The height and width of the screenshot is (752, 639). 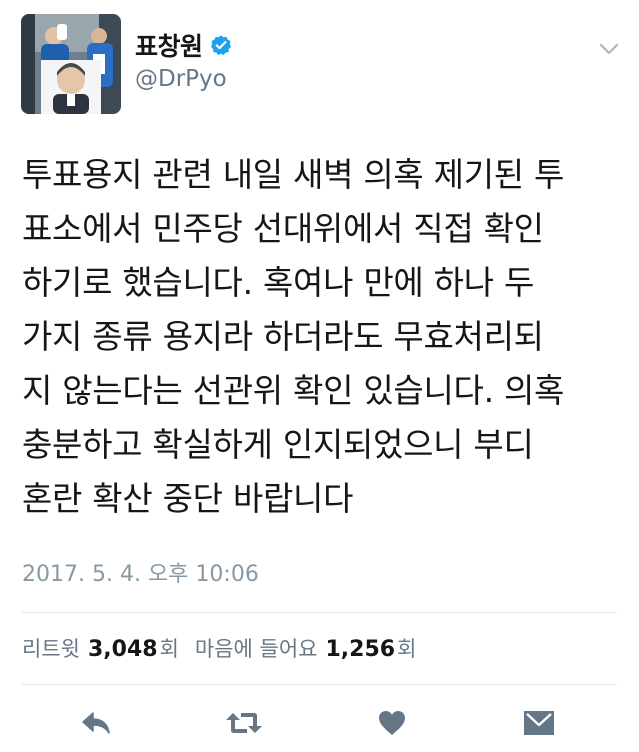 I want to click on engagement-stats: 리트윗 3,048 회 마음에 들어요 1,256 회, so click(x=219, y=648).